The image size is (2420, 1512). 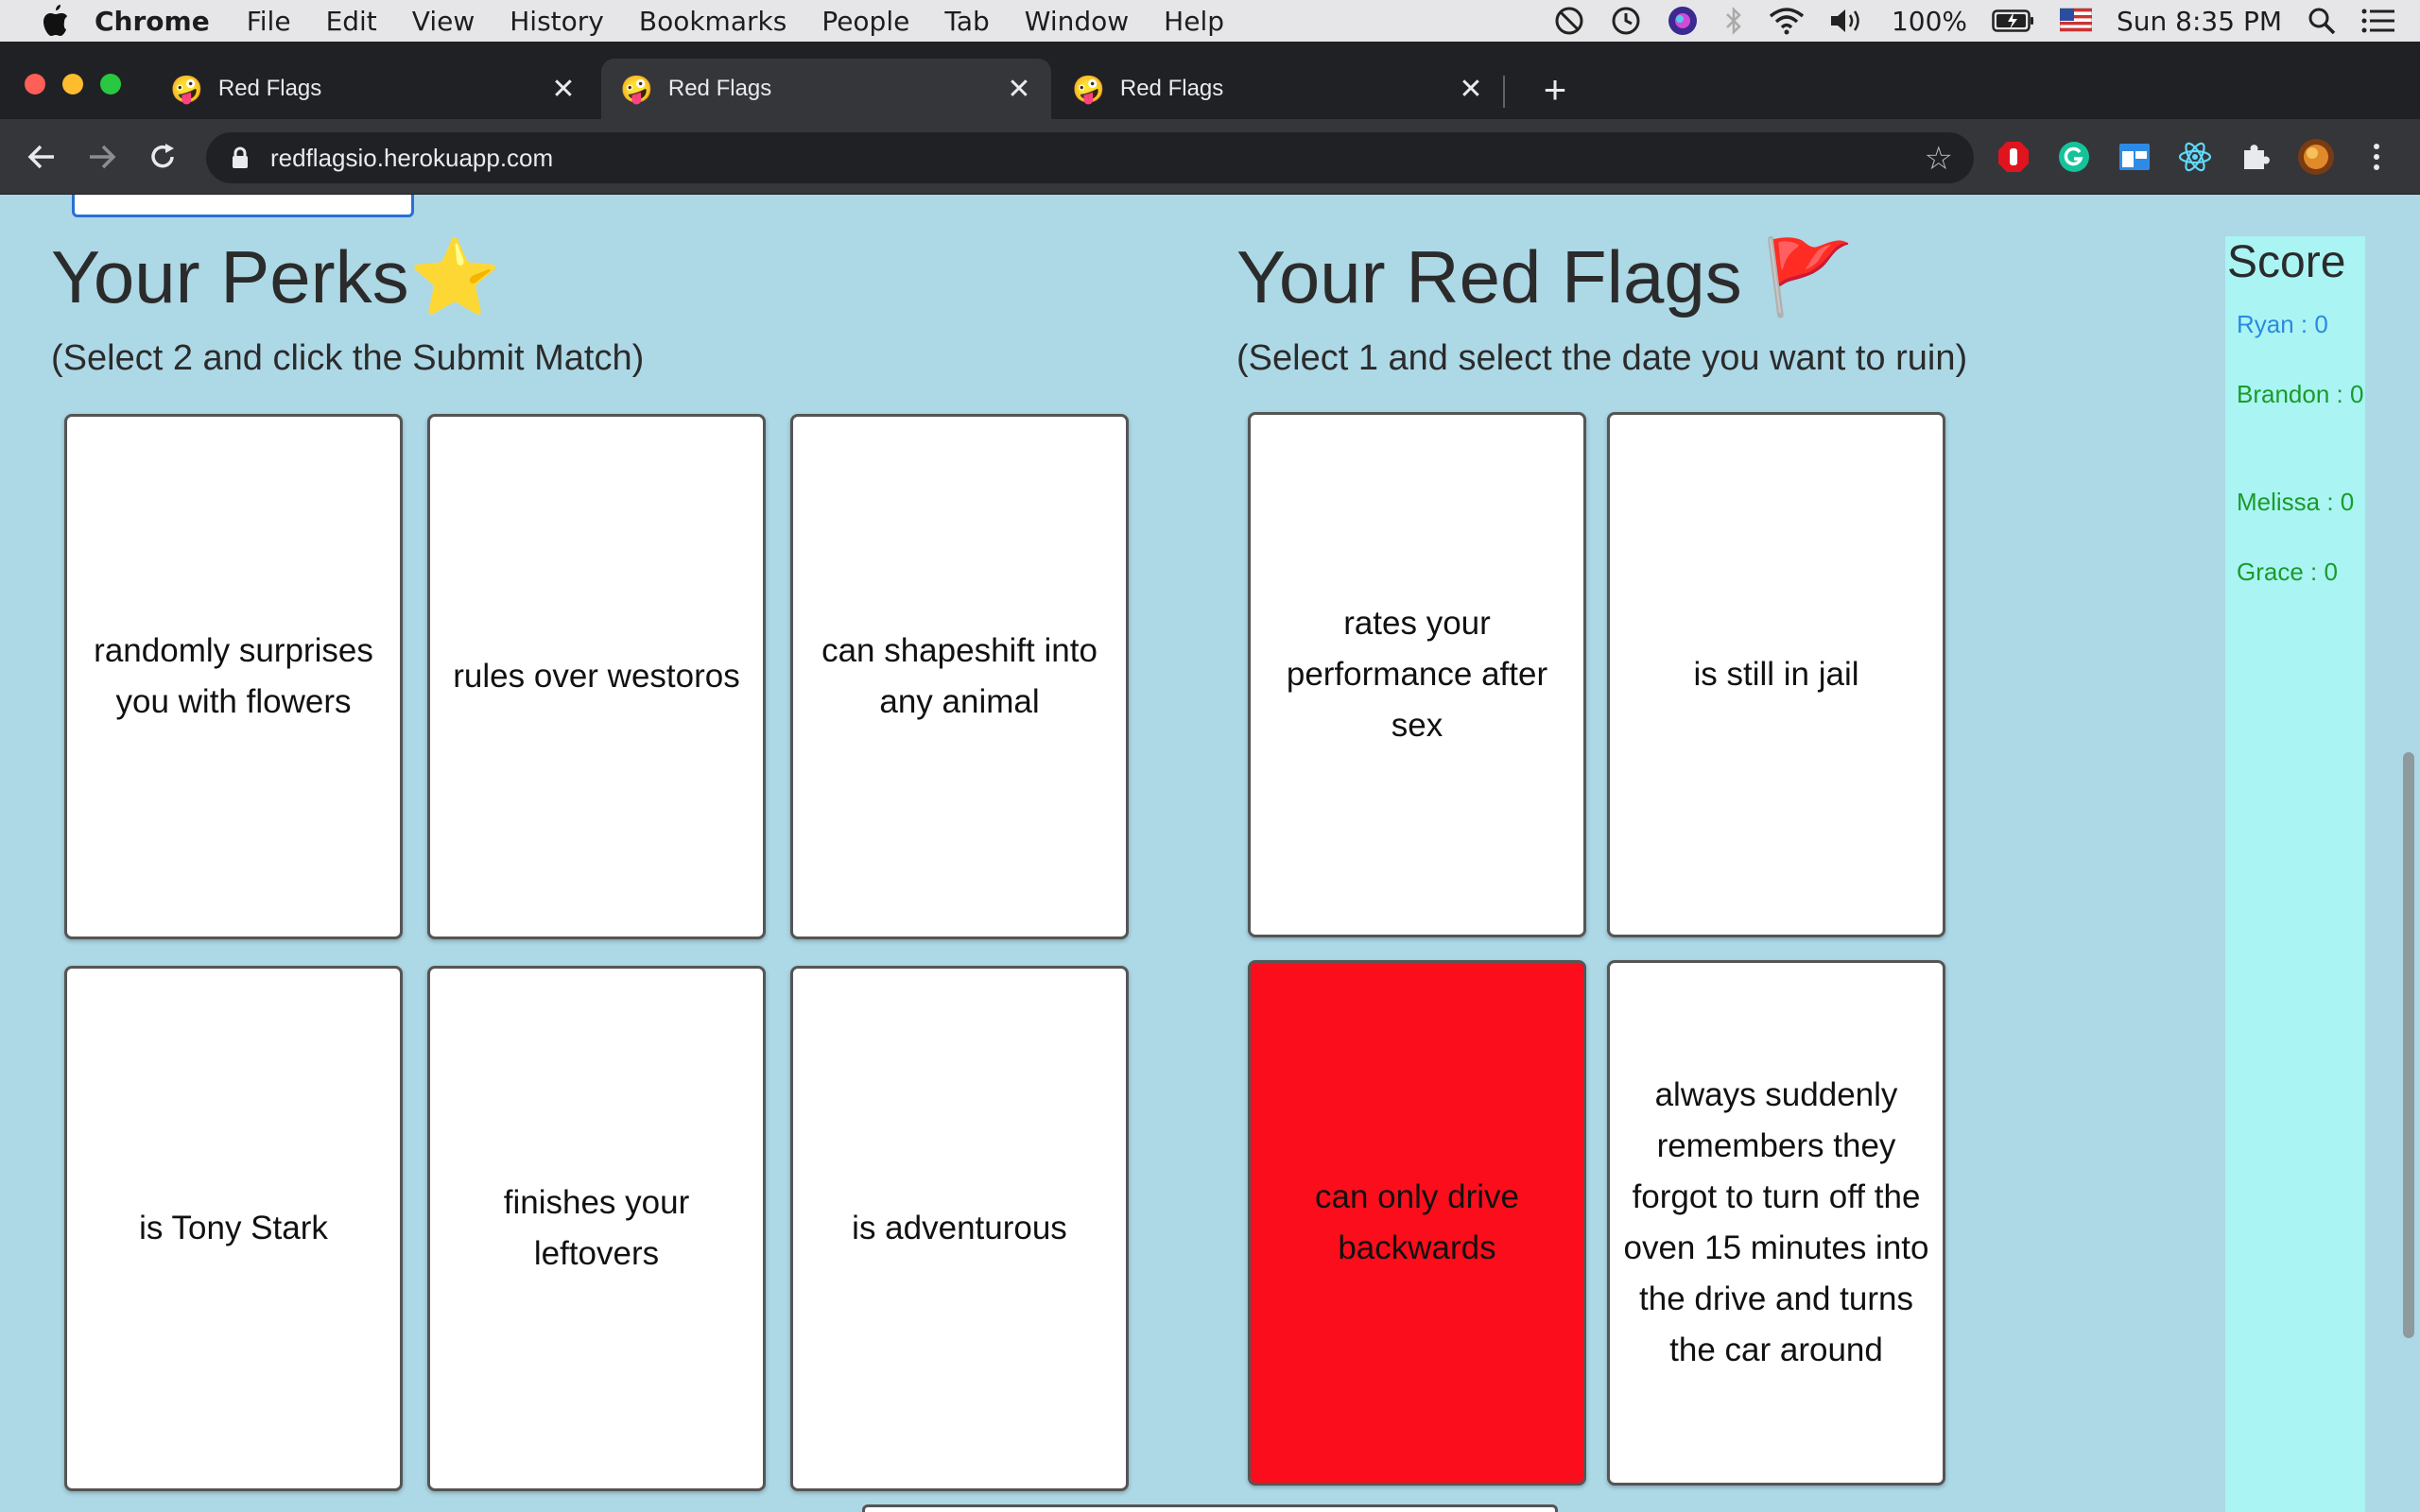 I want to click on text-input-partial, so click(x=243, y=206).